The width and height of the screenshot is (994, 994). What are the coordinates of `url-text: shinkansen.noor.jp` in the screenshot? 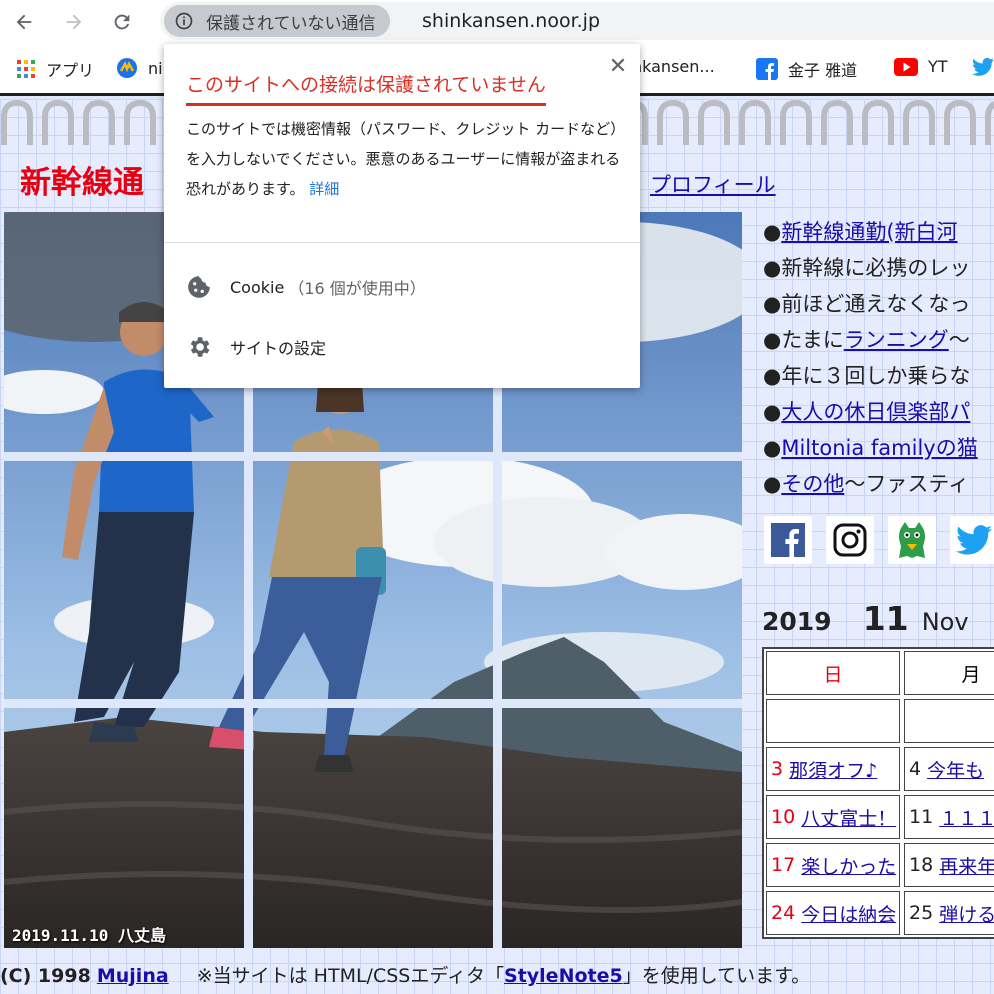 It's located at (511, 21).